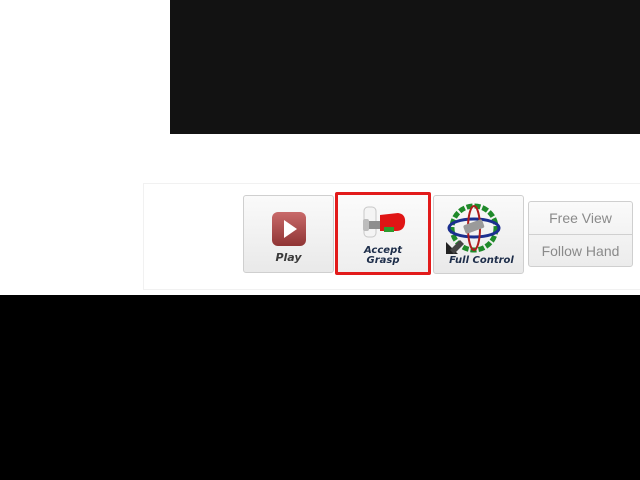  I want to click on full-control-button: Full Control, so click(478, 234).